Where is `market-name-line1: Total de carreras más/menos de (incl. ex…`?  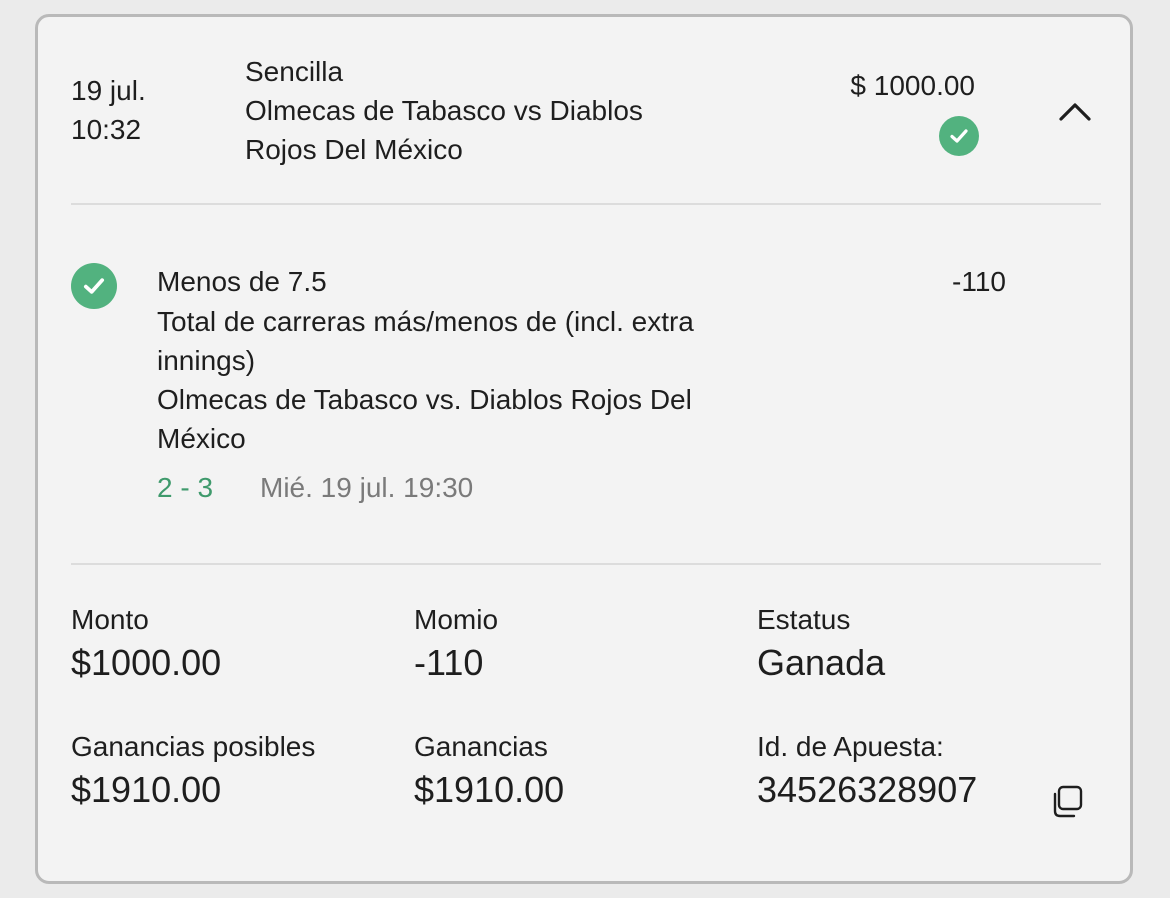
market-name-line1: Total de carreras más/menos de (incl. ex… is located at coordinates (425, 321).